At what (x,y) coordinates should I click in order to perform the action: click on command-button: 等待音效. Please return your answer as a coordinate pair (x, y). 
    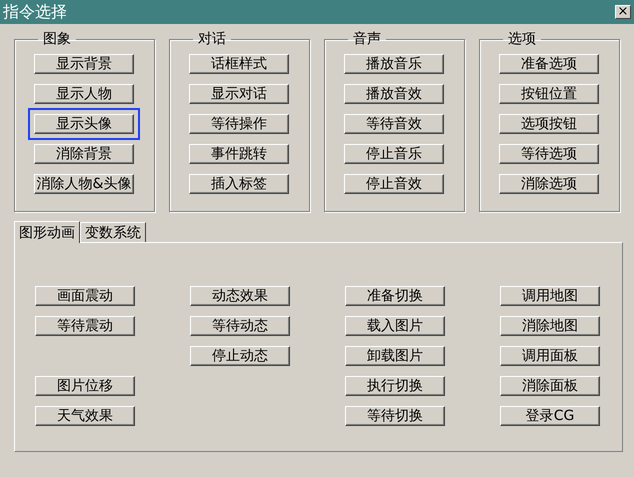
    Looking at the image, I should click on (394, 124).